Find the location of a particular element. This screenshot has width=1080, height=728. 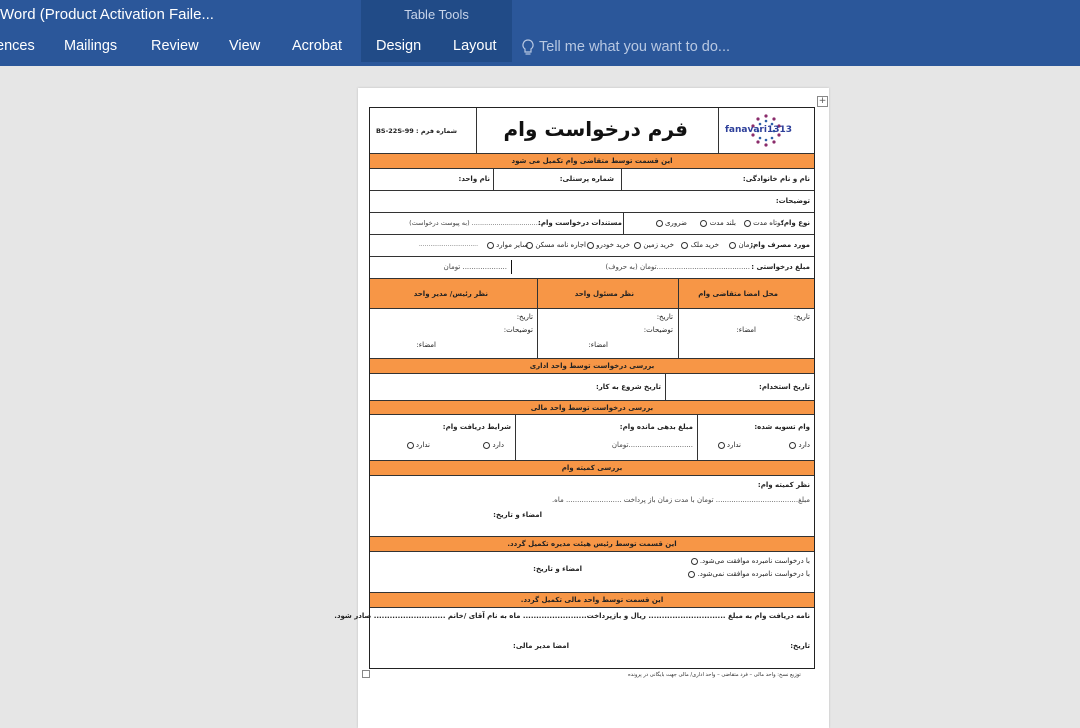

sign-manager-header: نظر مسئول واحد is located at coordinates (604, 294).